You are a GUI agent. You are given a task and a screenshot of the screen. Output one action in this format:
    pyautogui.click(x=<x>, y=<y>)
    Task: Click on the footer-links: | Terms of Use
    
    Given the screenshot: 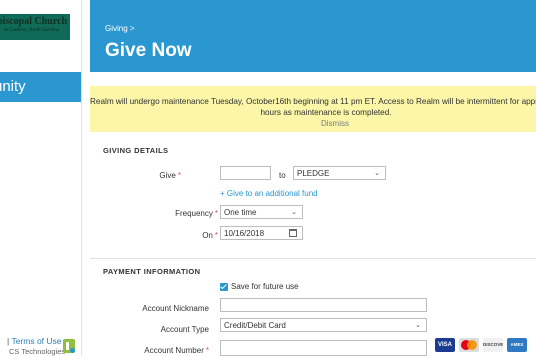 What is the action you would take?
    pyautogui.click(x=34, y=341)
    